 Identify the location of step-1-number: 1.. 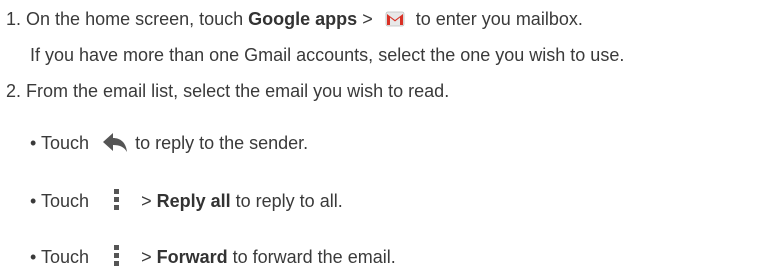
(14, 19).